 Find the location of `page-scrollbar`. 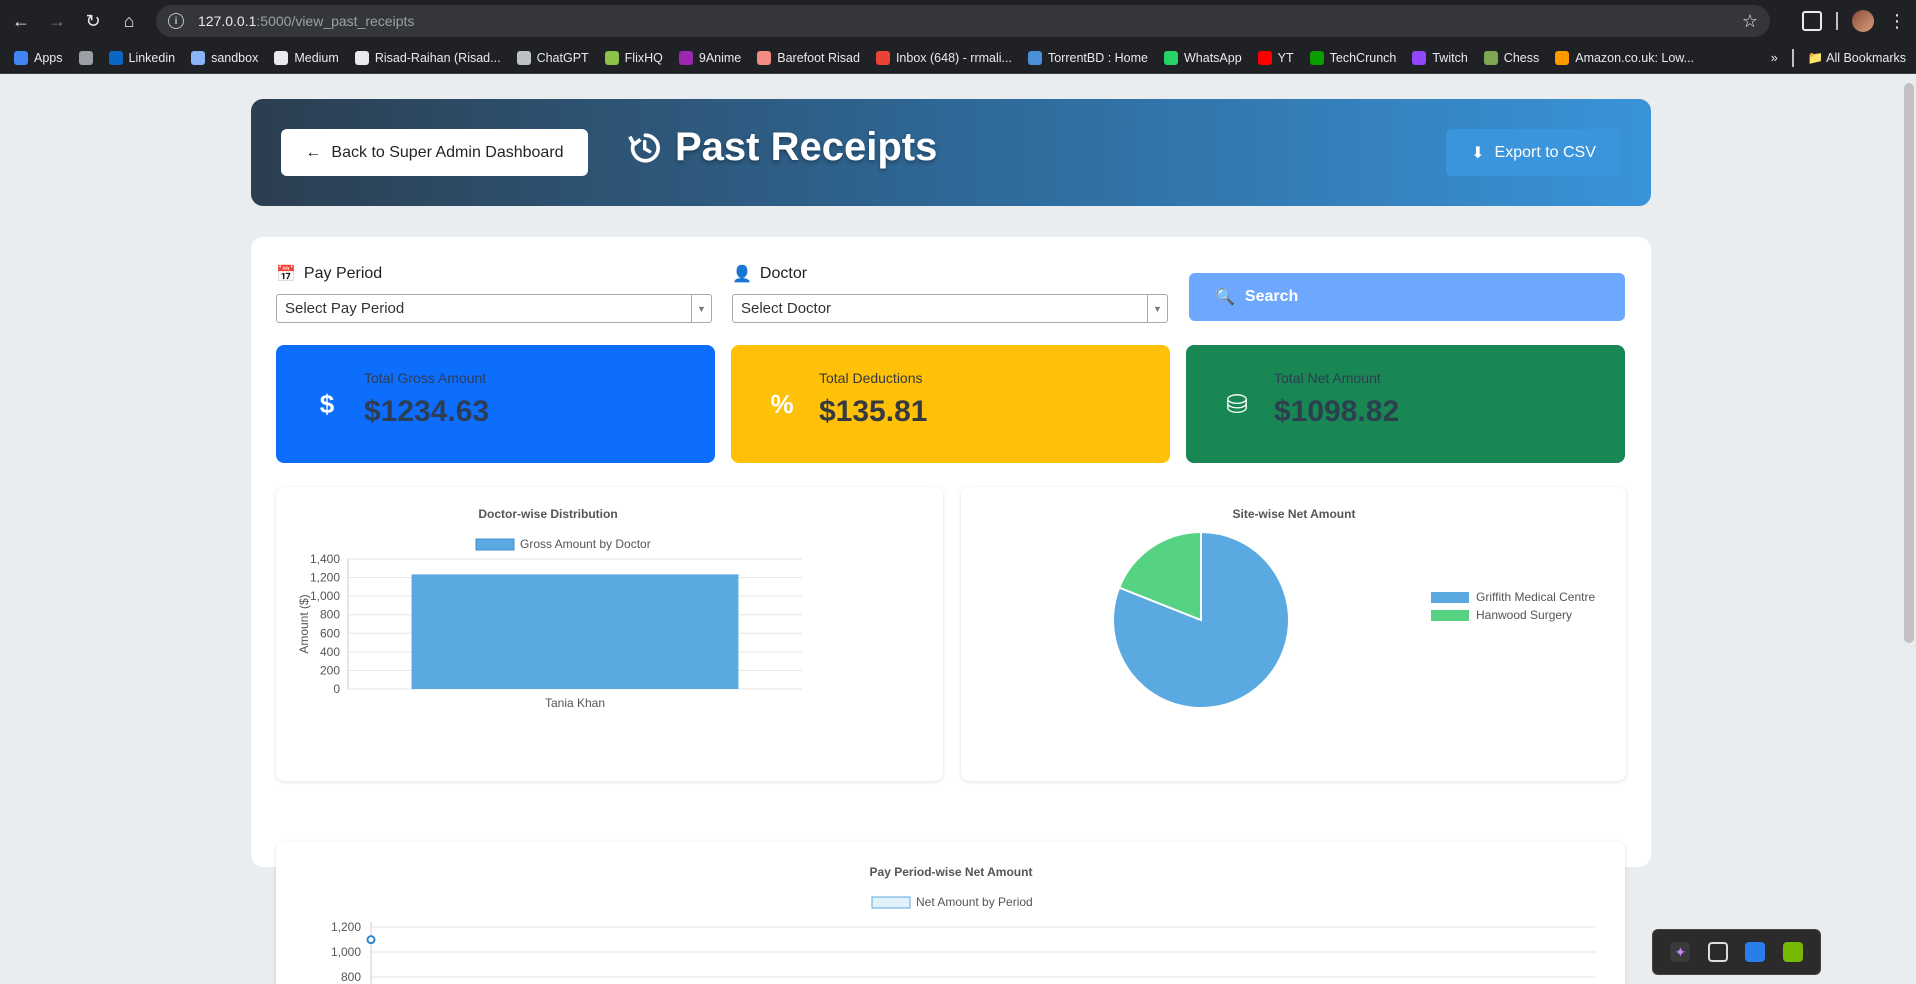

page-scrollbar is located at coordinates (1909, 363).